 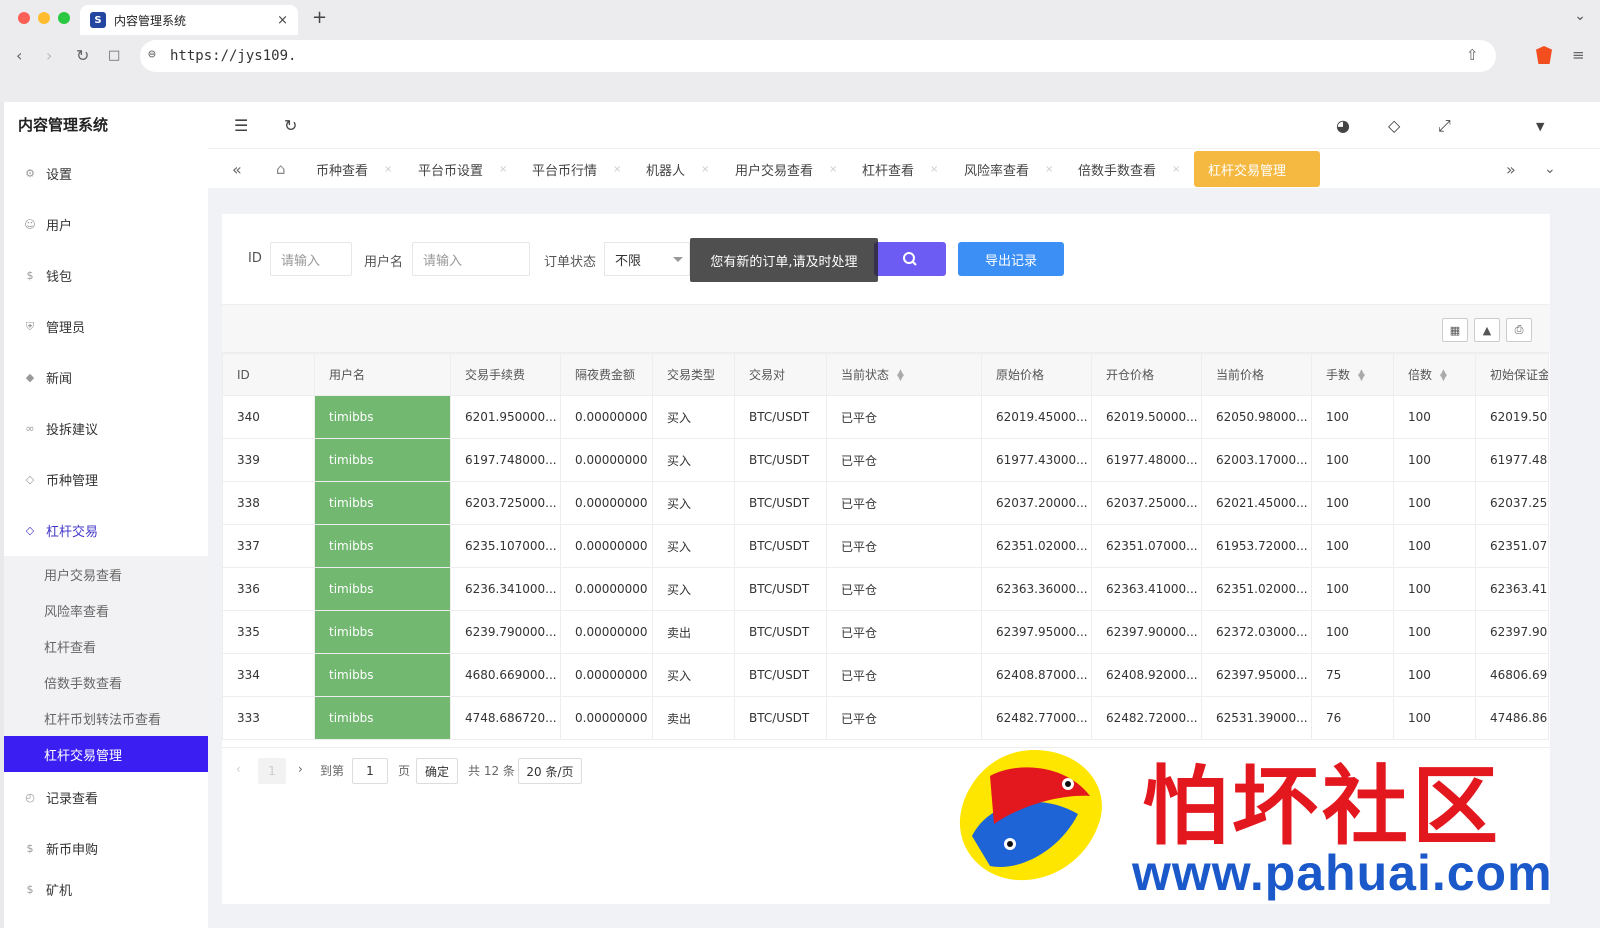 What do you see at coordinates (106, 682) in the screenshot?
I see `submenu-item-multiple-lots: 倍数手数查看` at bounding box center [106, 682].